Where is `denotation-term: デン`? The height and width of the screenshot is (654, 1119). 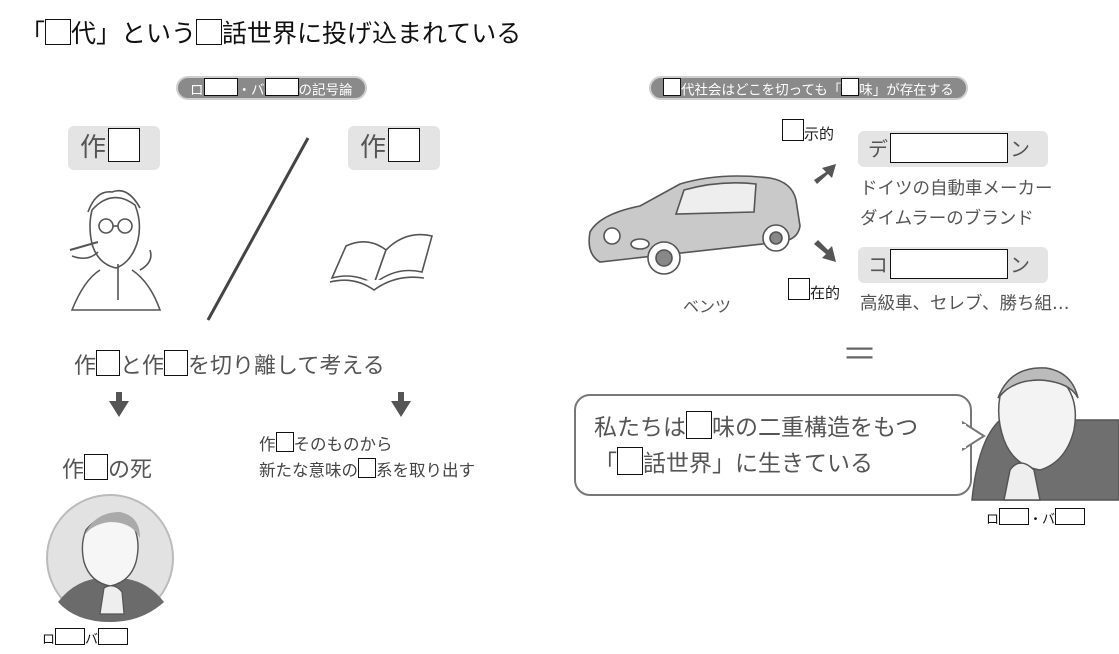 denotation-term: デン is located at coordinates (953, 149).